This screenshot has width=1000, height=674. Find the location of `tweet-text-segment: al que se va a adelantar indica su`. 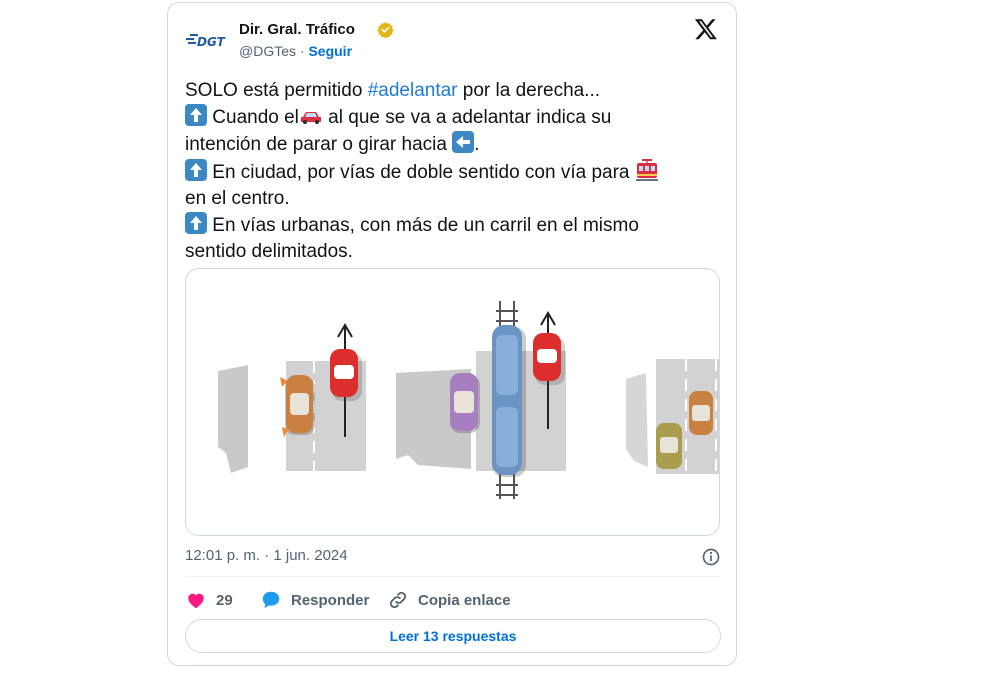

tweet-text-segment: al que se va a adelantar indica su is located at coordinates (467, 117).